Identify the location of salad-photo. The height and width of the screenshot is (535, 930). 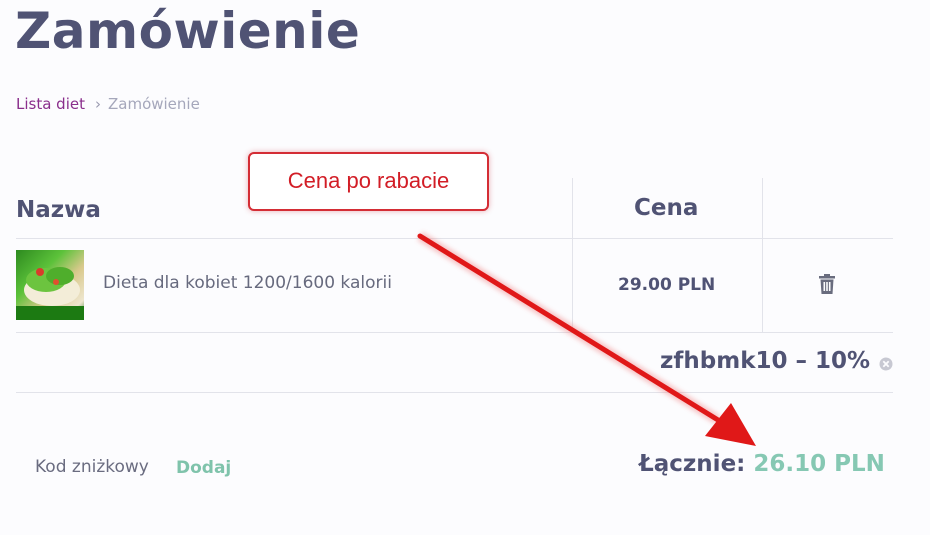
(50, 285).